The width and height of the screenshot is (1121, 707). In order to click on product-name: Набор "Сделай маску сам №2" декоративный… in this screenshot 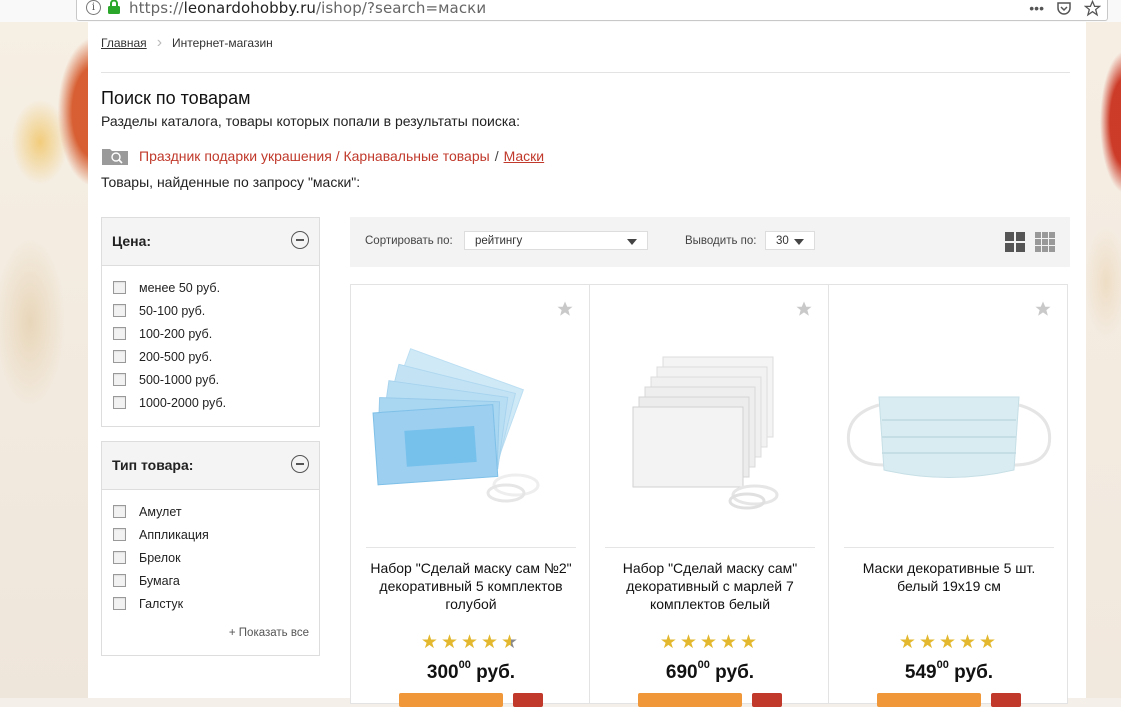, I will do `click(471, 586)`.